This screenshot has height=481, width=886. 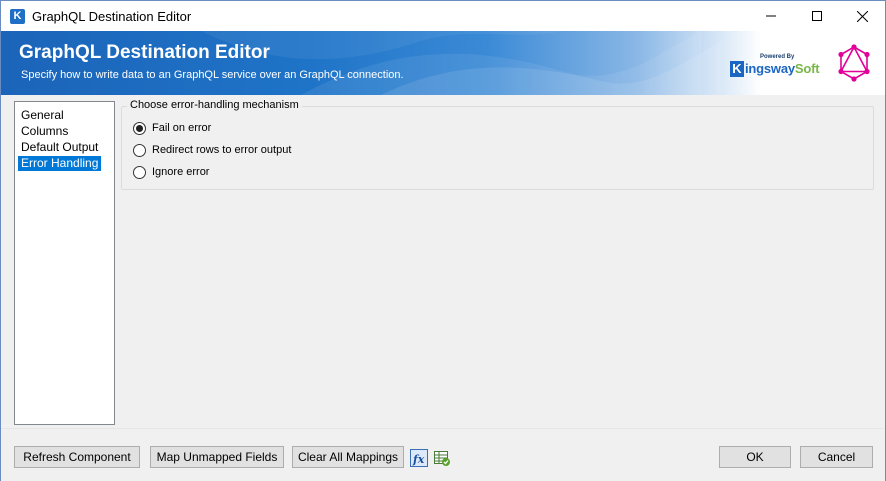 I want to click on option-label: Redirect rows to error output, so click(x=222, y=150).